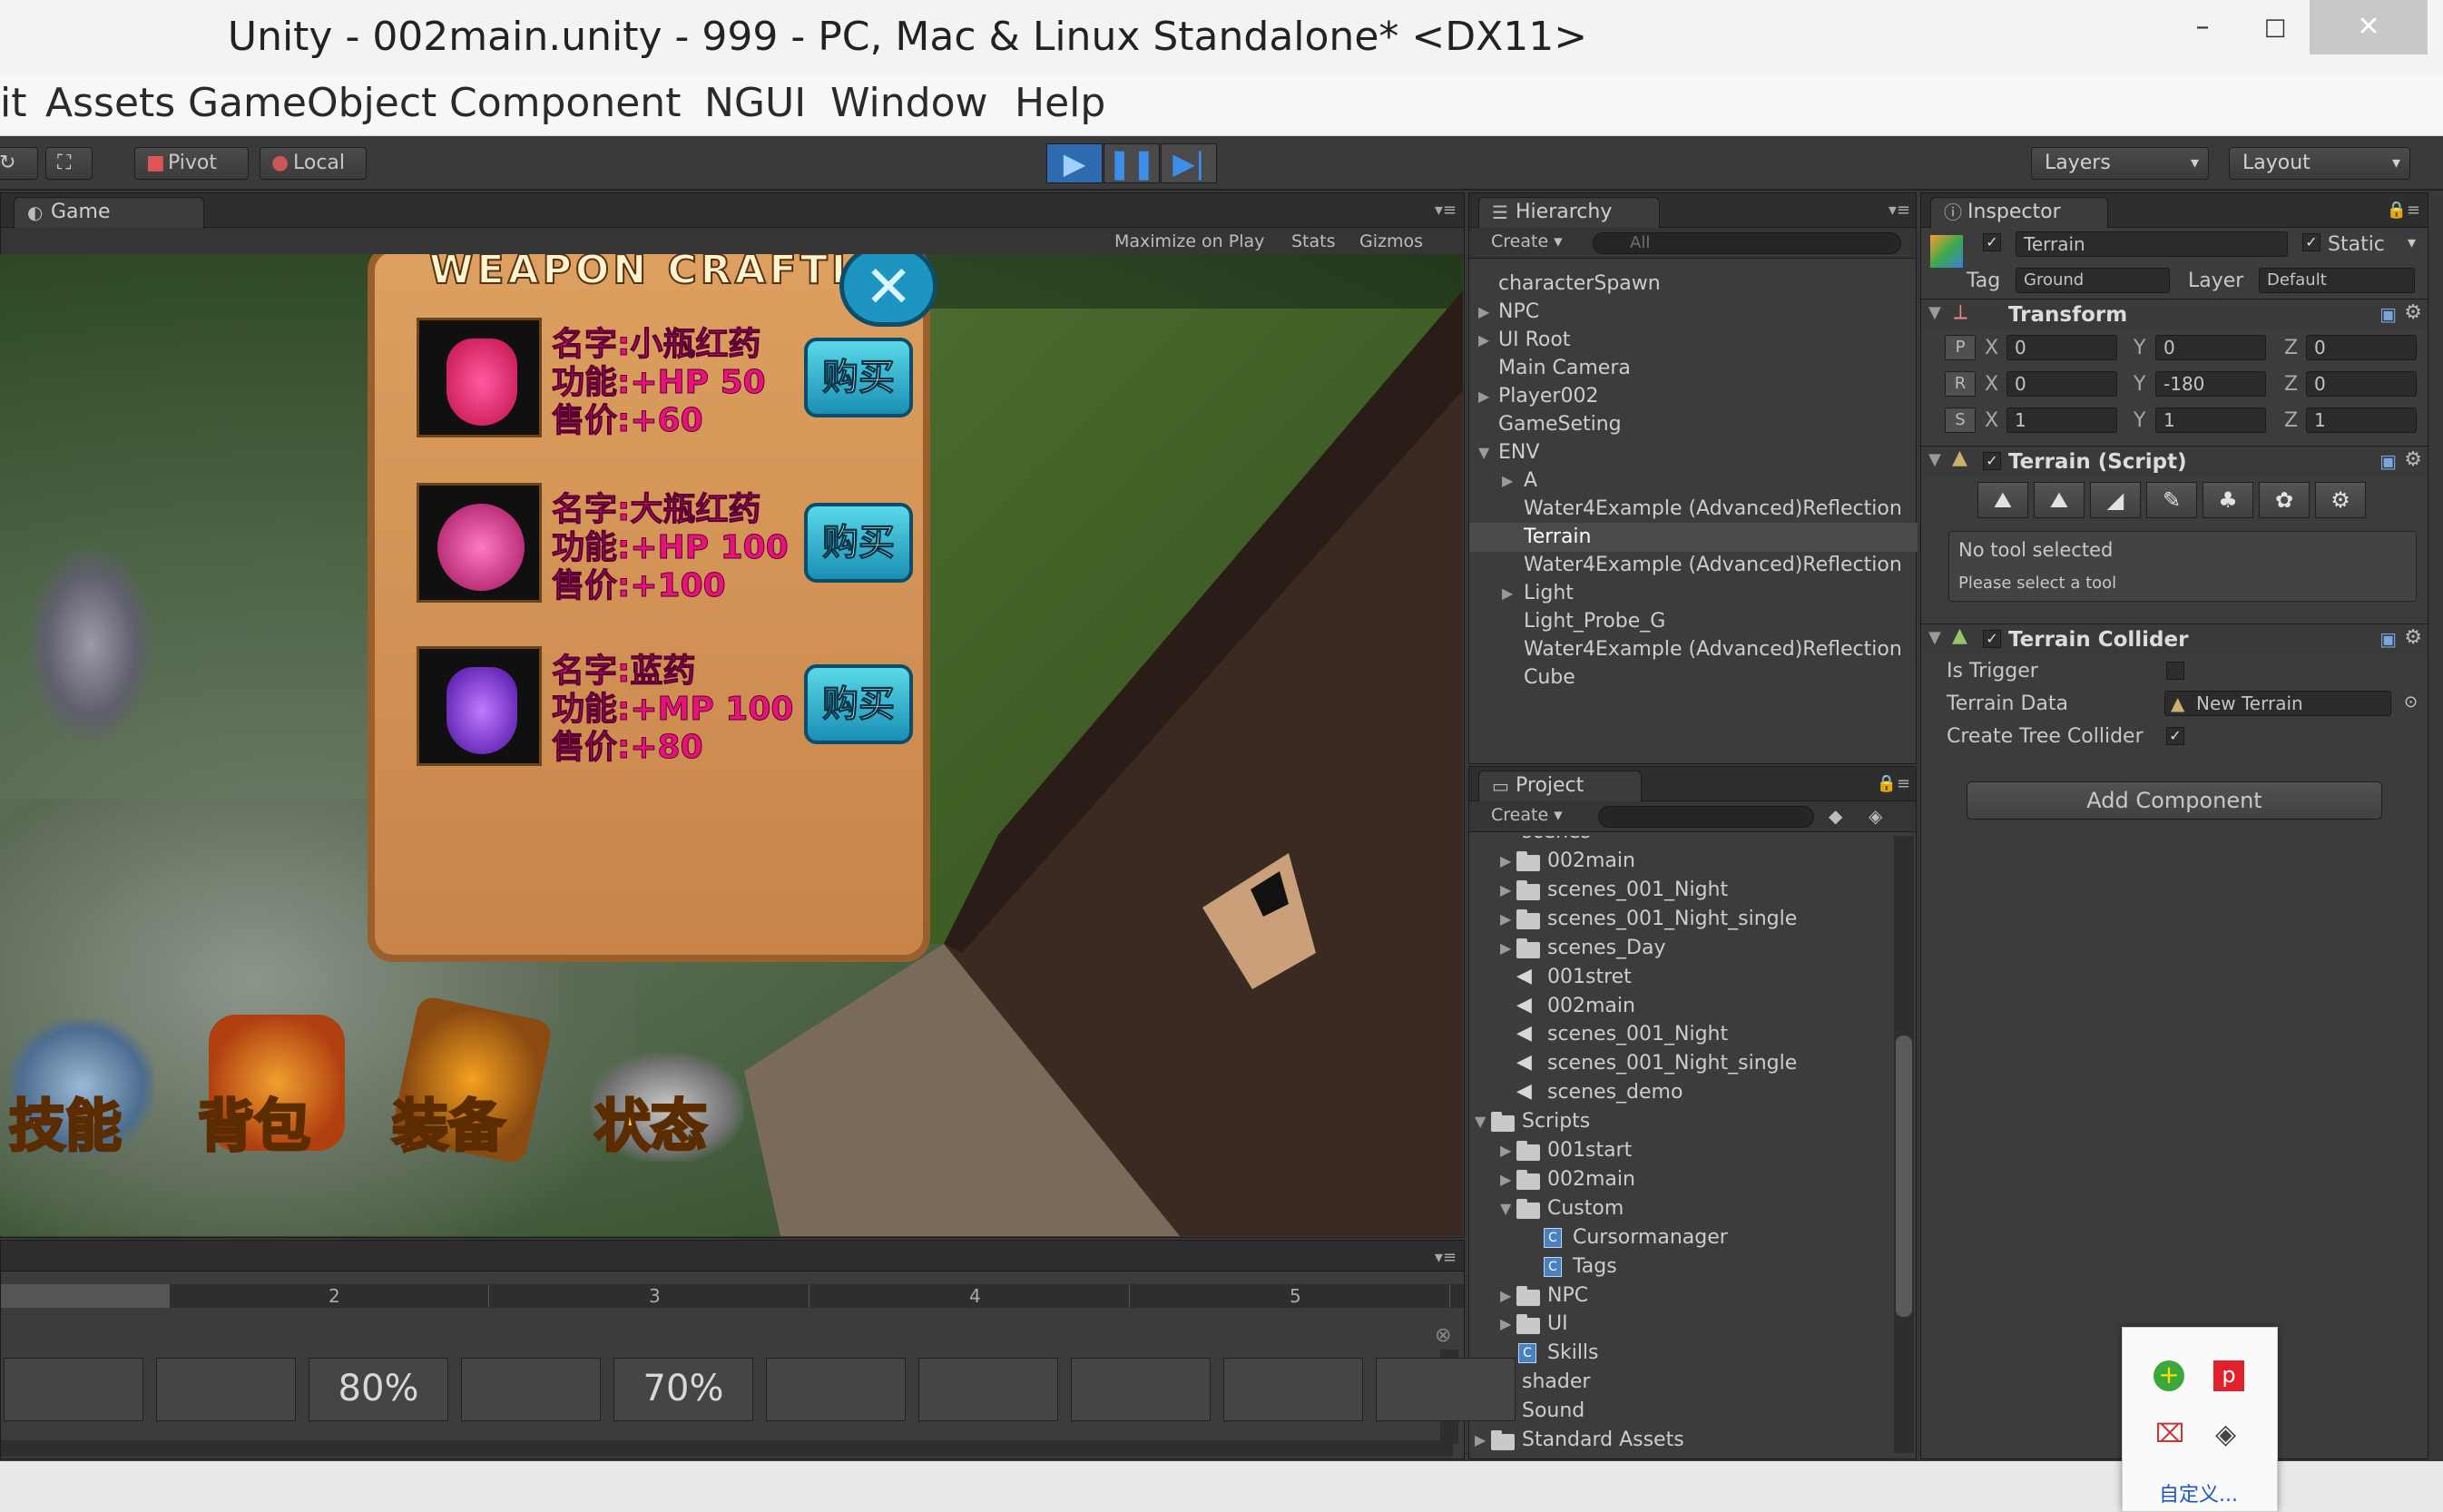 The height and width of the screenshot is (1512, 2443). What do you see at coordinates (2361, 384) in the screenshot?
I see `rot-z-field: 0` at bounding box center [2361, 384].